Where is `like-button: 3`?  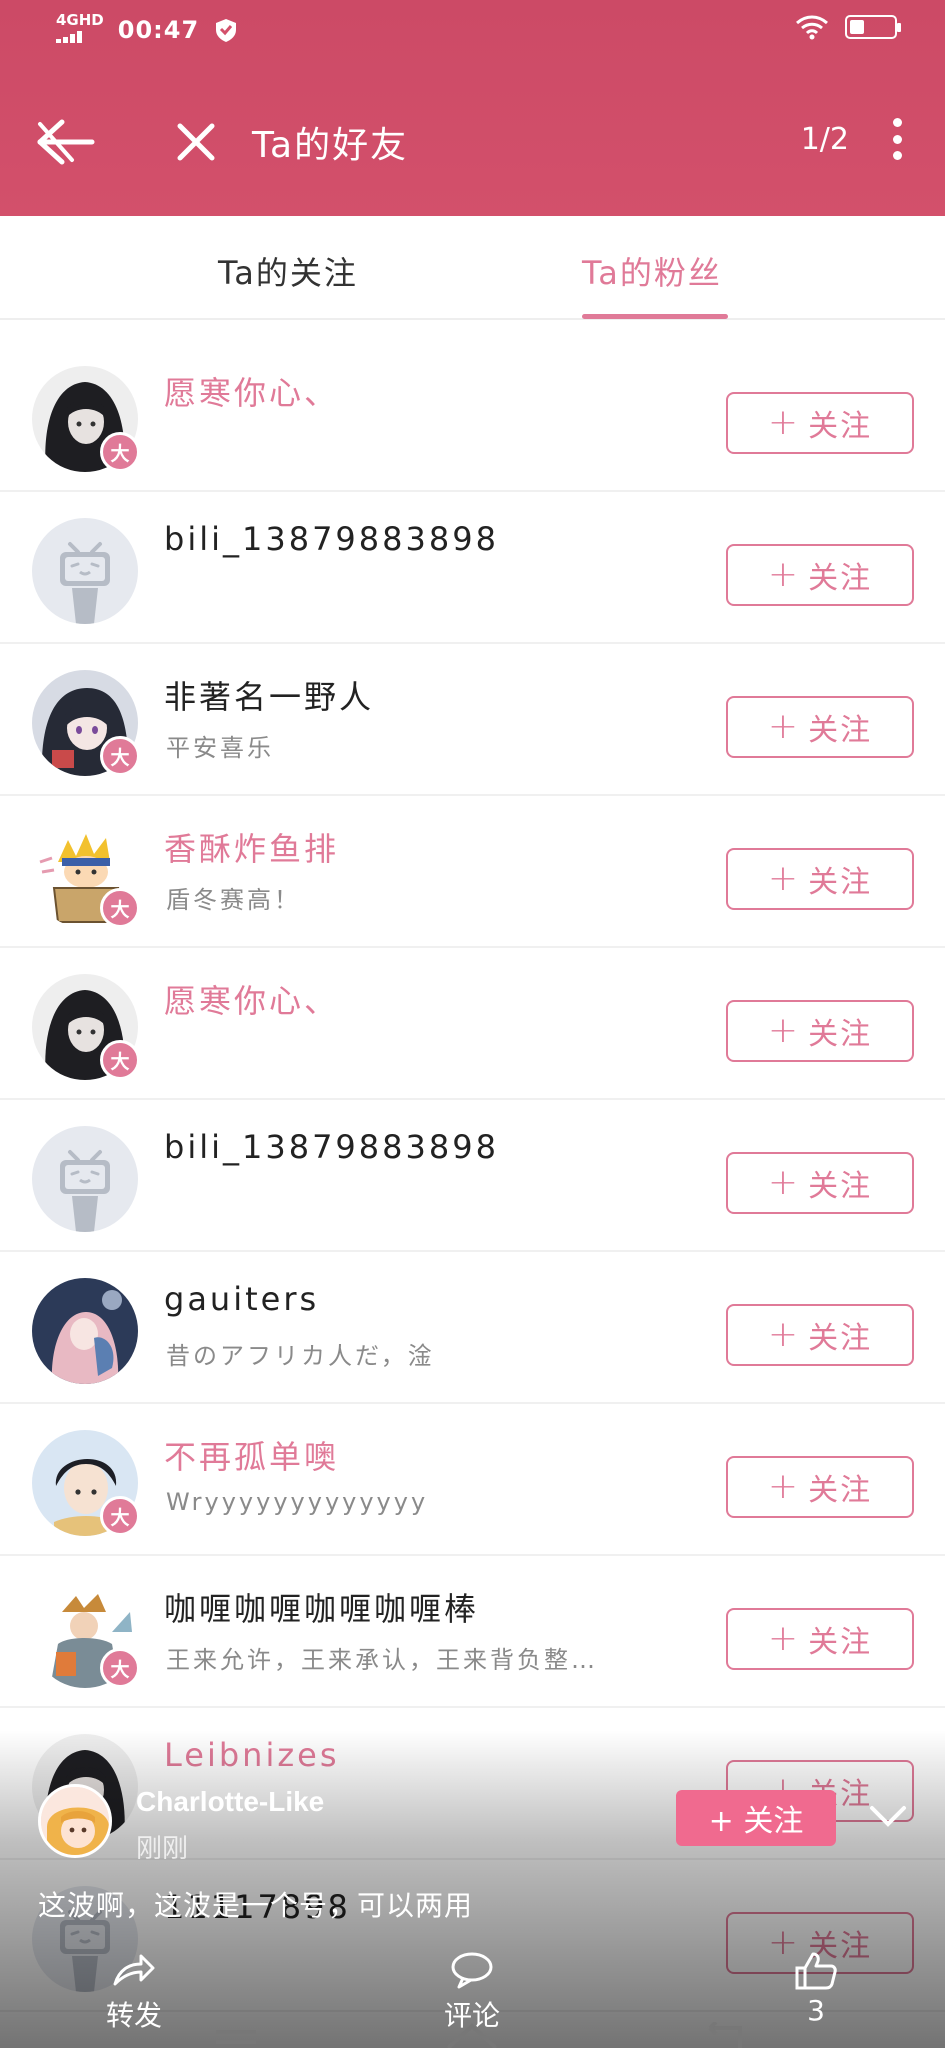 like-button: 3 is located at coordinates (816, 1988).